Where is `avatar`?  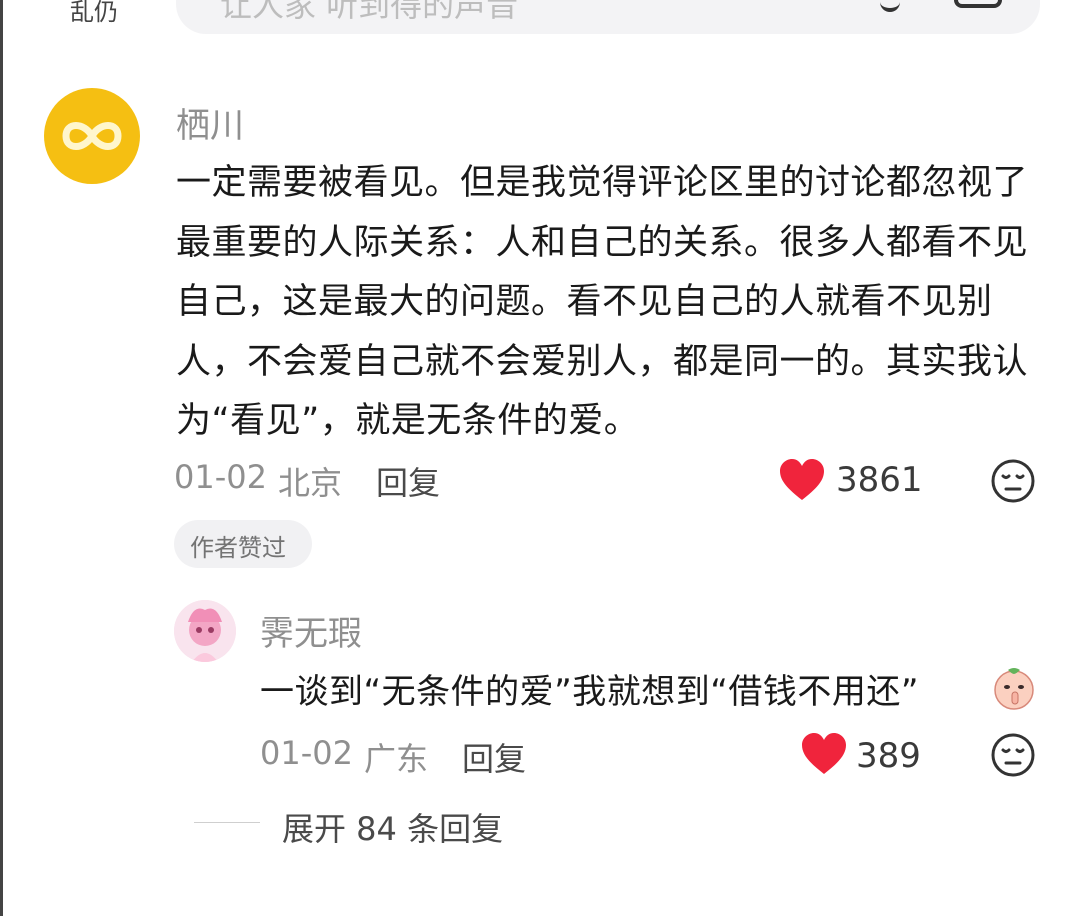 avatar is located at coordinates (92, 136).